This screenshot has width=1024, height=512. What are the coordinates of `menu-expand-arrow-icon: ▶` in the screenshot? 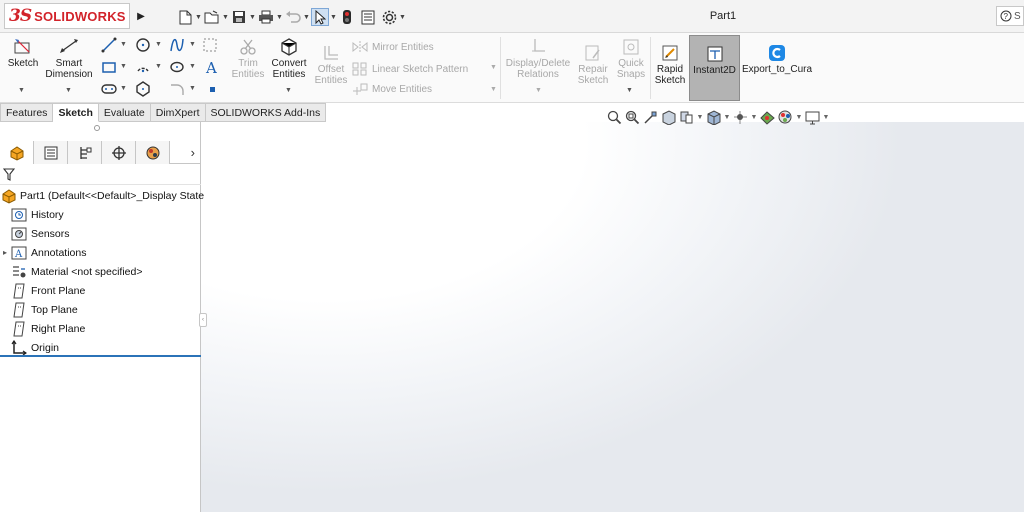 It's located at (141, 16).